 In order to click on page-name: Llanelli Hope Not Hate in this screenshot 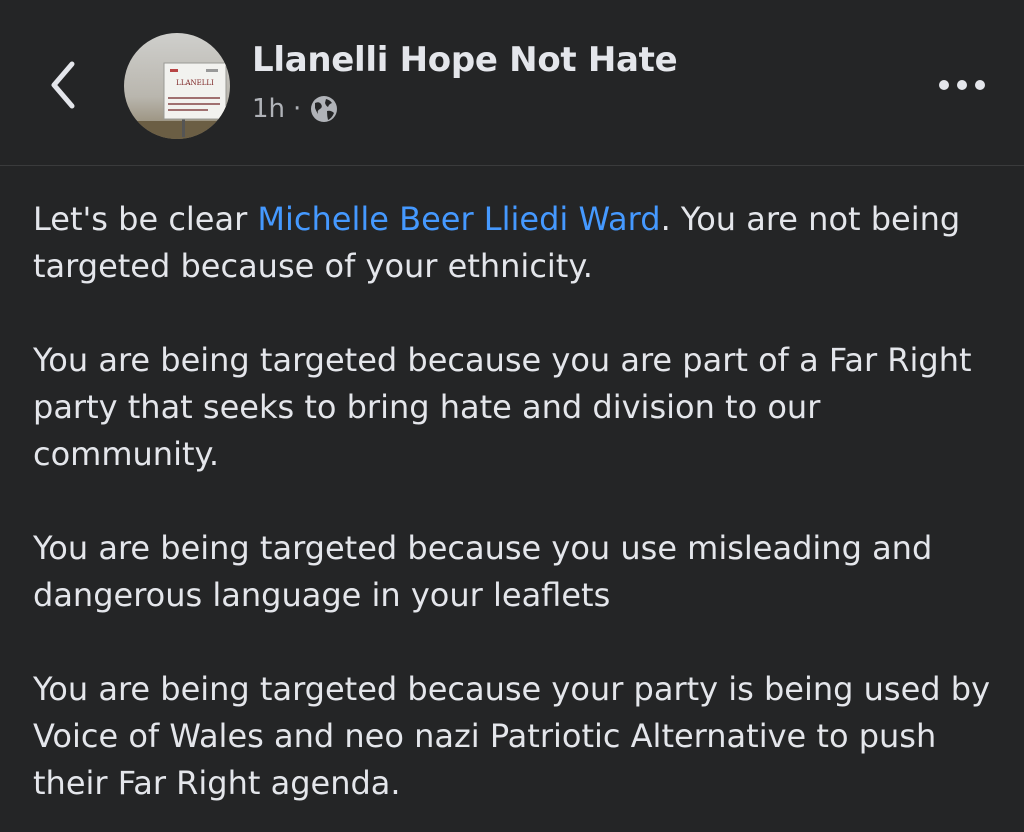, I will do `click(465, 60)`.